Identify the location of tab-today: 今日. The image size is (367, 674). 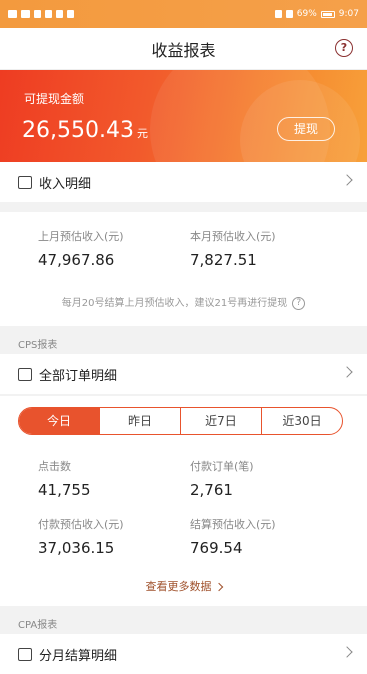
(59, 421).